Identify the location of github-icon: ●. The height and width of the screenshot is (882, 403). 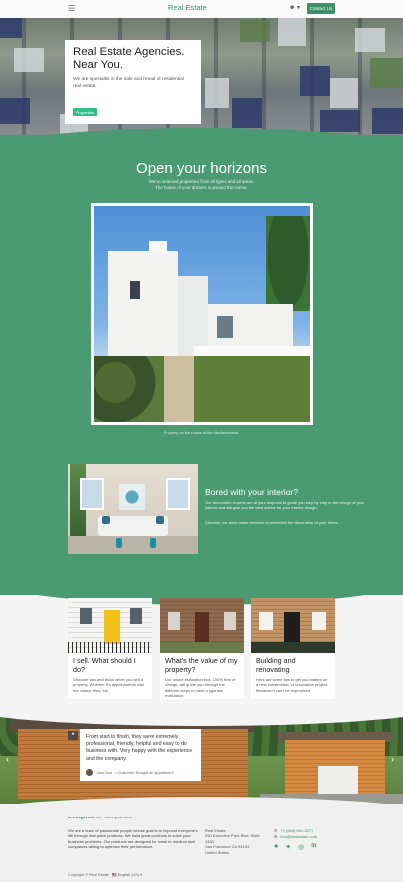
(276, 847).